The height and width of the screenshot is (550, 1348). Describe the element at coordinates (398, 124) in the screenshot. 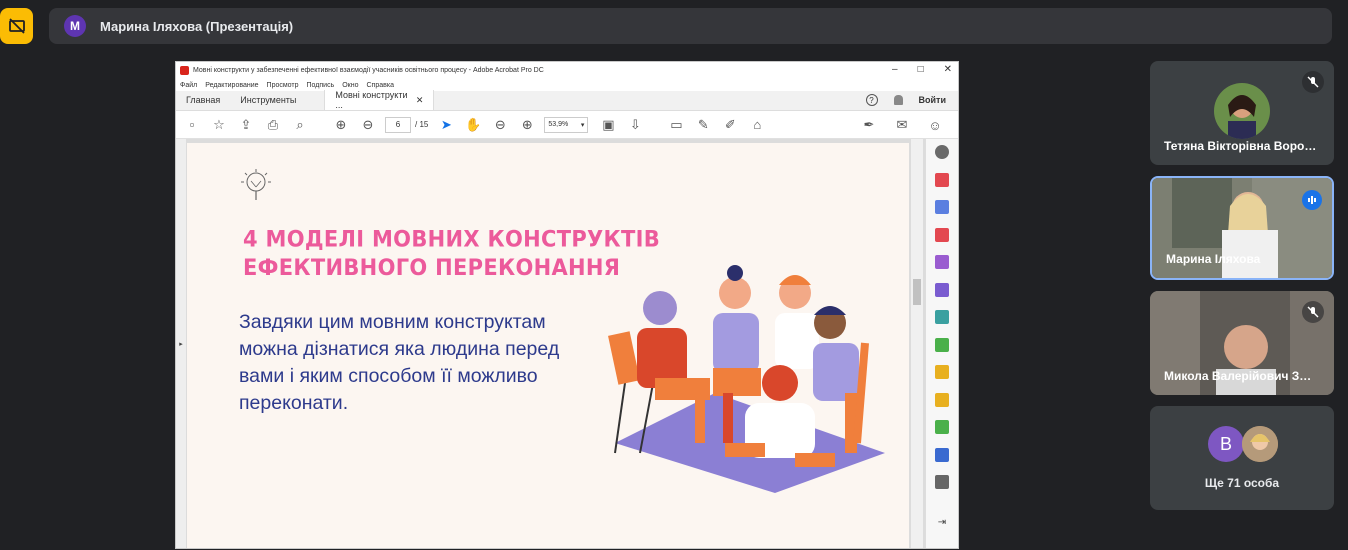

I see `page-number-input: 6` at that location.